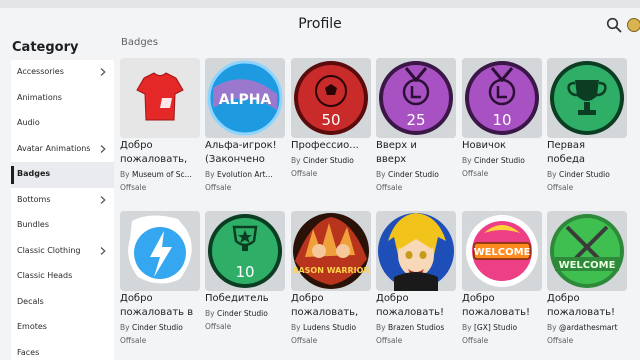 Image resolution: width=640 pixels, height=360 pixels. I want to click on category-item-badges: Badges, so click(62, 175).